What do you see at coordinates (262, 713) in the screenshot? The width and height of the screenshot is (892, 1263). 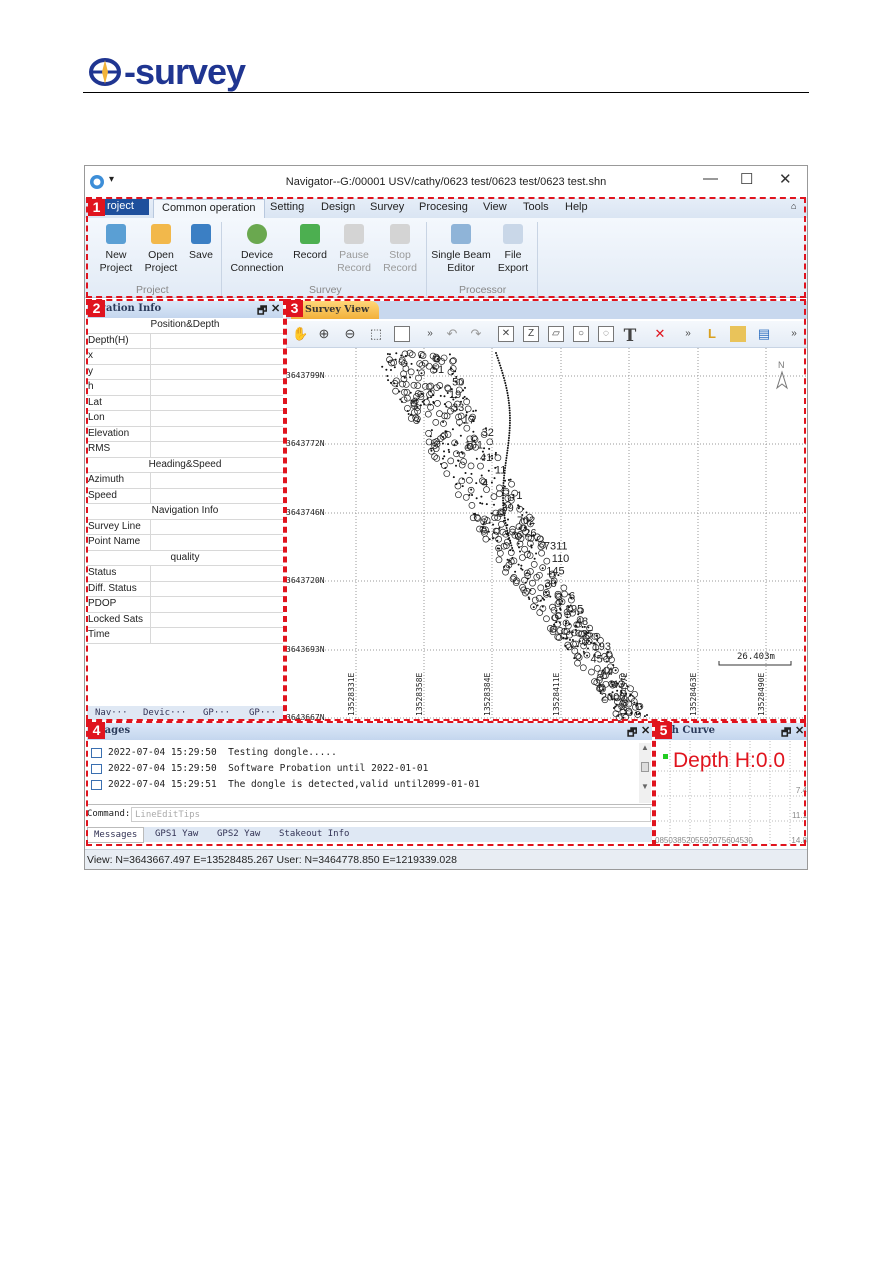 I see `tab-gps2: GP···` at bounding box center [262, 713].